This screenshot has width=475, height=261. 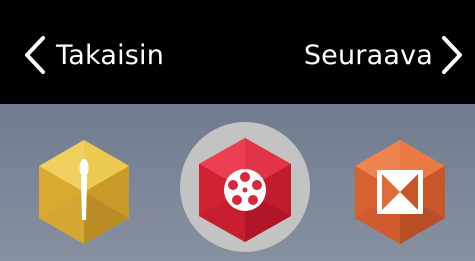 I want to click on app-icon-film-reel, so click(x=245, y=190).